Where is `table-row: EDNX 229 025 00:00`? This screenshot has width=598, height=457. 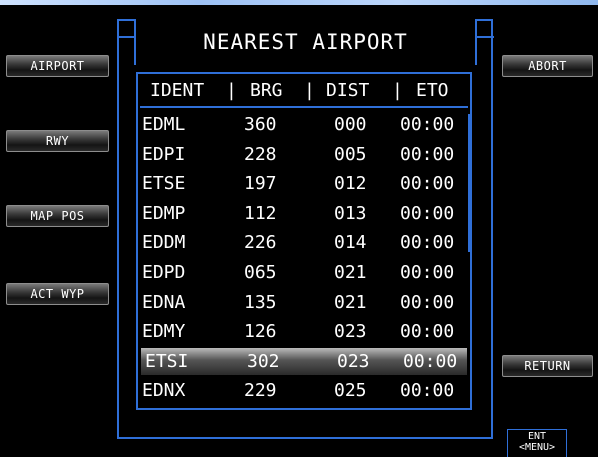 table-row: EDNX 229 025 00:00 is located at coordinates (303, 390).